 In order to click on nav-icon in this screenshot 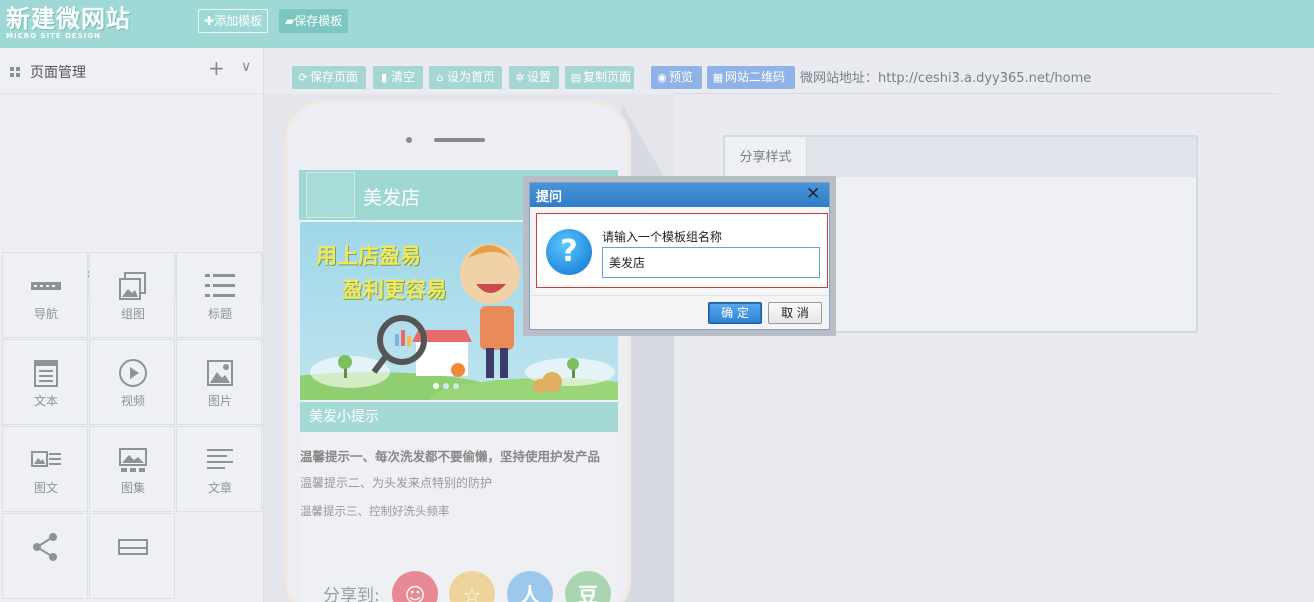, I will do `click(46, 286)`.